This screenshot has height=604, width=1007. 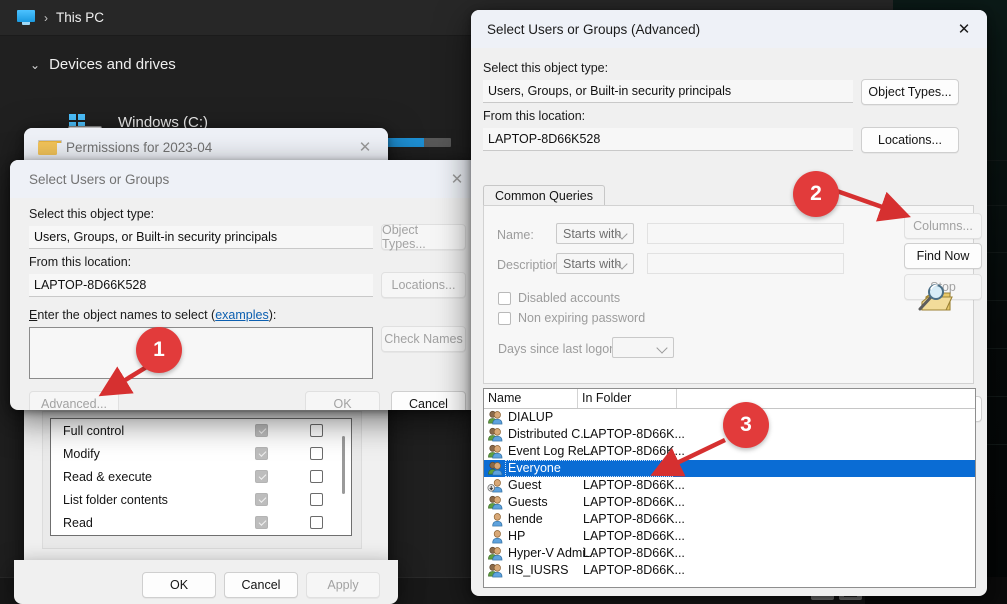 I want to click on annotation-marker-1: 1, so click(x=159, y=350).